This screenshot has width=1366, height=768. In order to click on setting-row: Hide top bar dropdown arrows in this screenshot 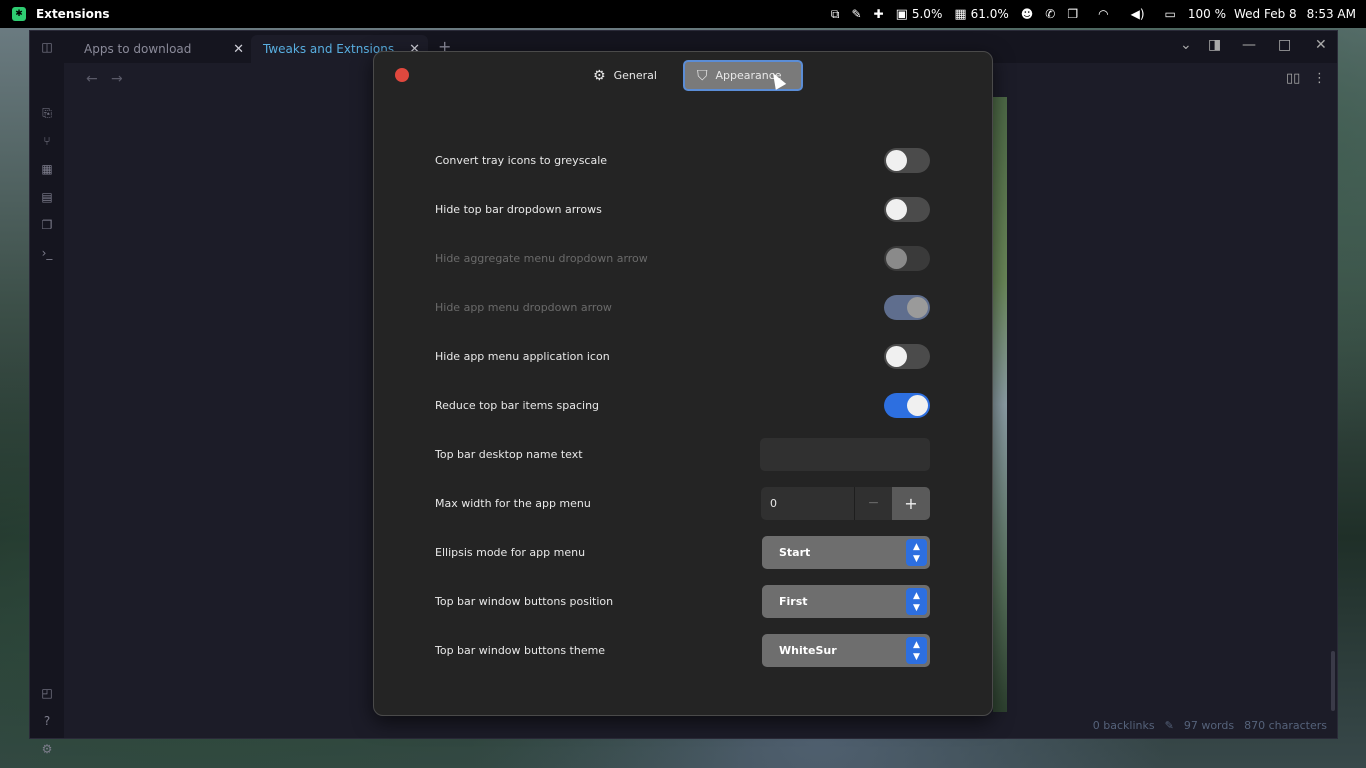, I will do `click(682, 209)`.